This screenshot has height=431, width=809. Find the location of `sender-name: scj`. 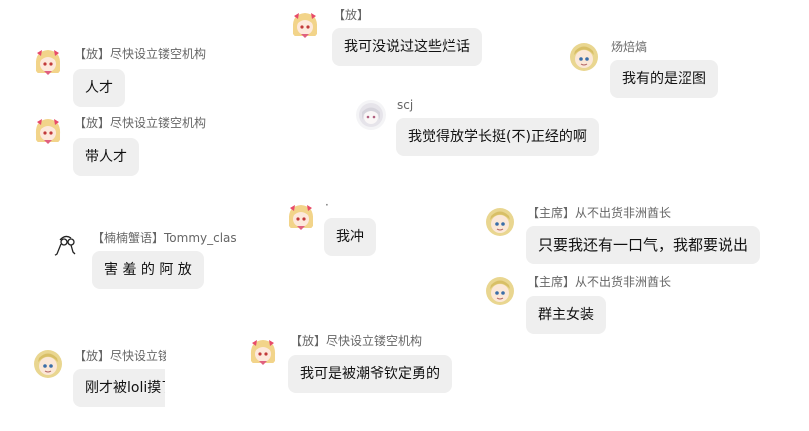

sender-name: scj is located at coordinates (405, 105).